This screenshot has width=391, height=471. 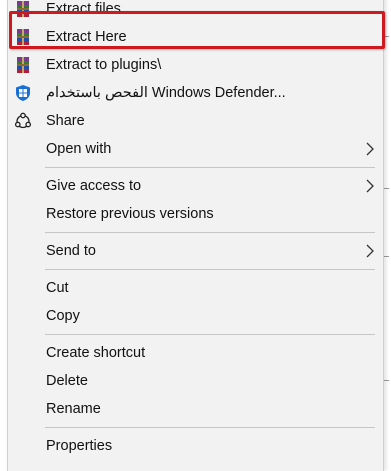 What do you see at coordinates (71, 251) in the screenshot?
I see `menu-item-label: Send to` at bounding box center [71, 251].